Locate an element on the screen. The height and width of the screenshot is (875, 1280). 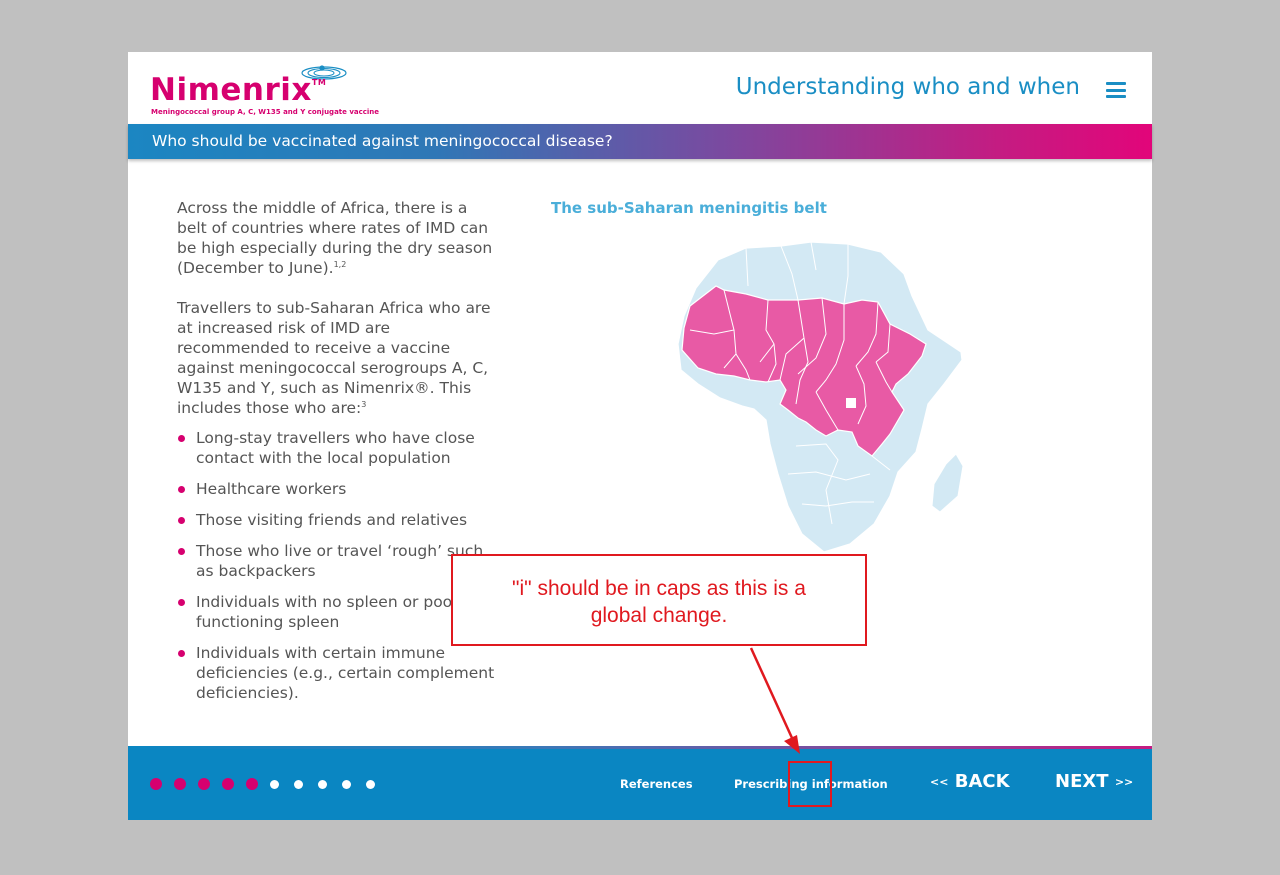
back-chevron-icon: << is located at coordinates (939, 782).